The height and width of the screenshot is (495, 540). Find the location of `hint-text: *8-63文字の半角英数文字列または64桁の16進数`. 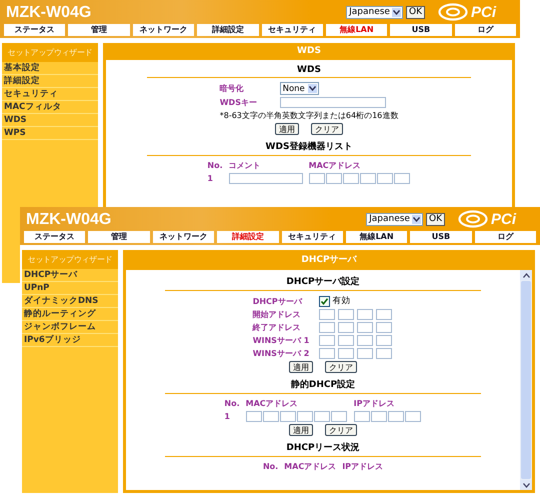

hint-text: *8-63文字の半角英数文字列または64桁の16進数 is located at coordinates (309, 115).